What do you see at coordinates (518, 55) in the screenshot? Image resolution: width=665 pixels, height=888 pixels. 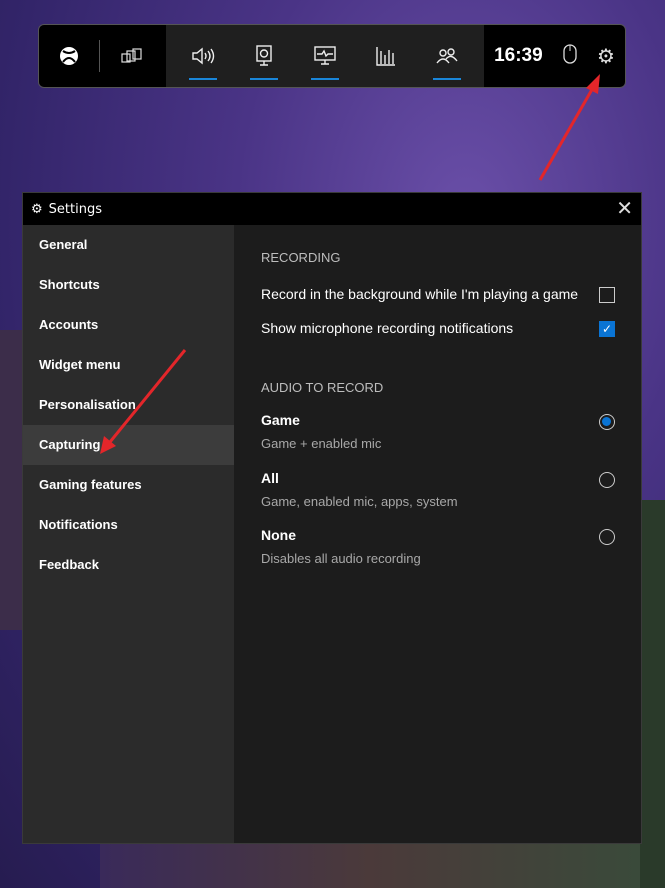 I see `clock: 16:39` at bounding box center [518, 55].